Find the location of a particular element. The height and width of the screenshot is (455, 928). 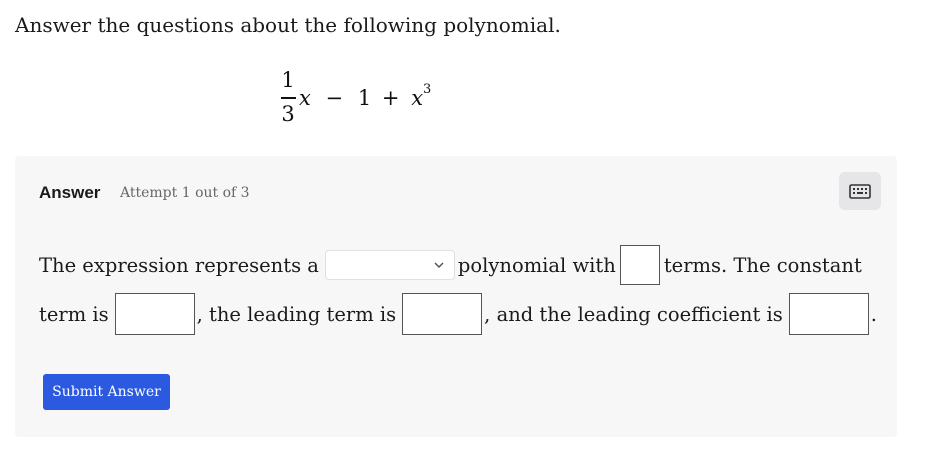

sentence-part-7: . is located at coordinates (873, 314).